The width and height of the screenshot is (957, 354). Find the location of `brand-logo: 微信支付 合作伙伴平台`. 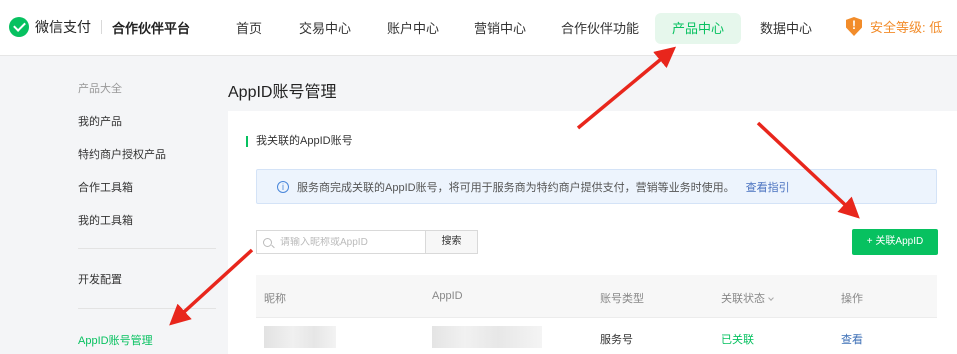

brand-logo: 微信支付 合作伙伴平台 is located at coordinates (99, 27).